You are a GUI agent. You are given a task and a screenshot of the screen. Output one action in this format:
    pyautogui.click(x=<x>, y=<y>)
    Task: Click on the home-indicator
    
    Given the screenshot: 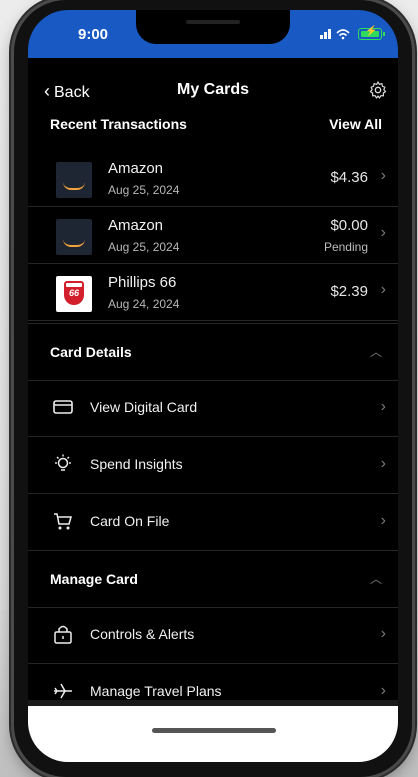 What is the action you would take?
    pyautogui.click(x=214, y=730)
    